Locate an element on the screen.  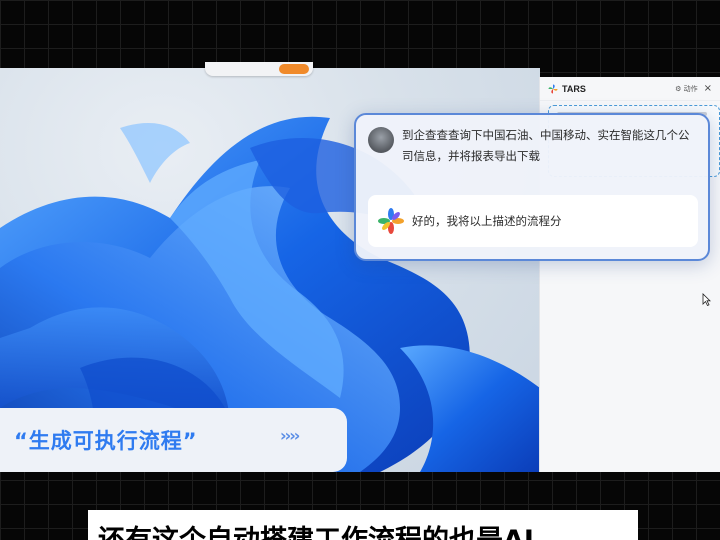
caption-card: “生成可执行流程” ›››› is located at coordinates (173, 440).